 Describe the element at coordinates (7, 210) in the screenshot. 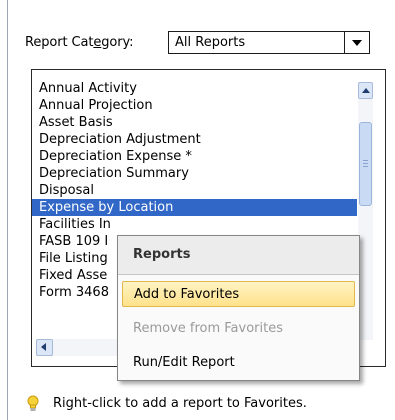

I see `panel-border` at that location.